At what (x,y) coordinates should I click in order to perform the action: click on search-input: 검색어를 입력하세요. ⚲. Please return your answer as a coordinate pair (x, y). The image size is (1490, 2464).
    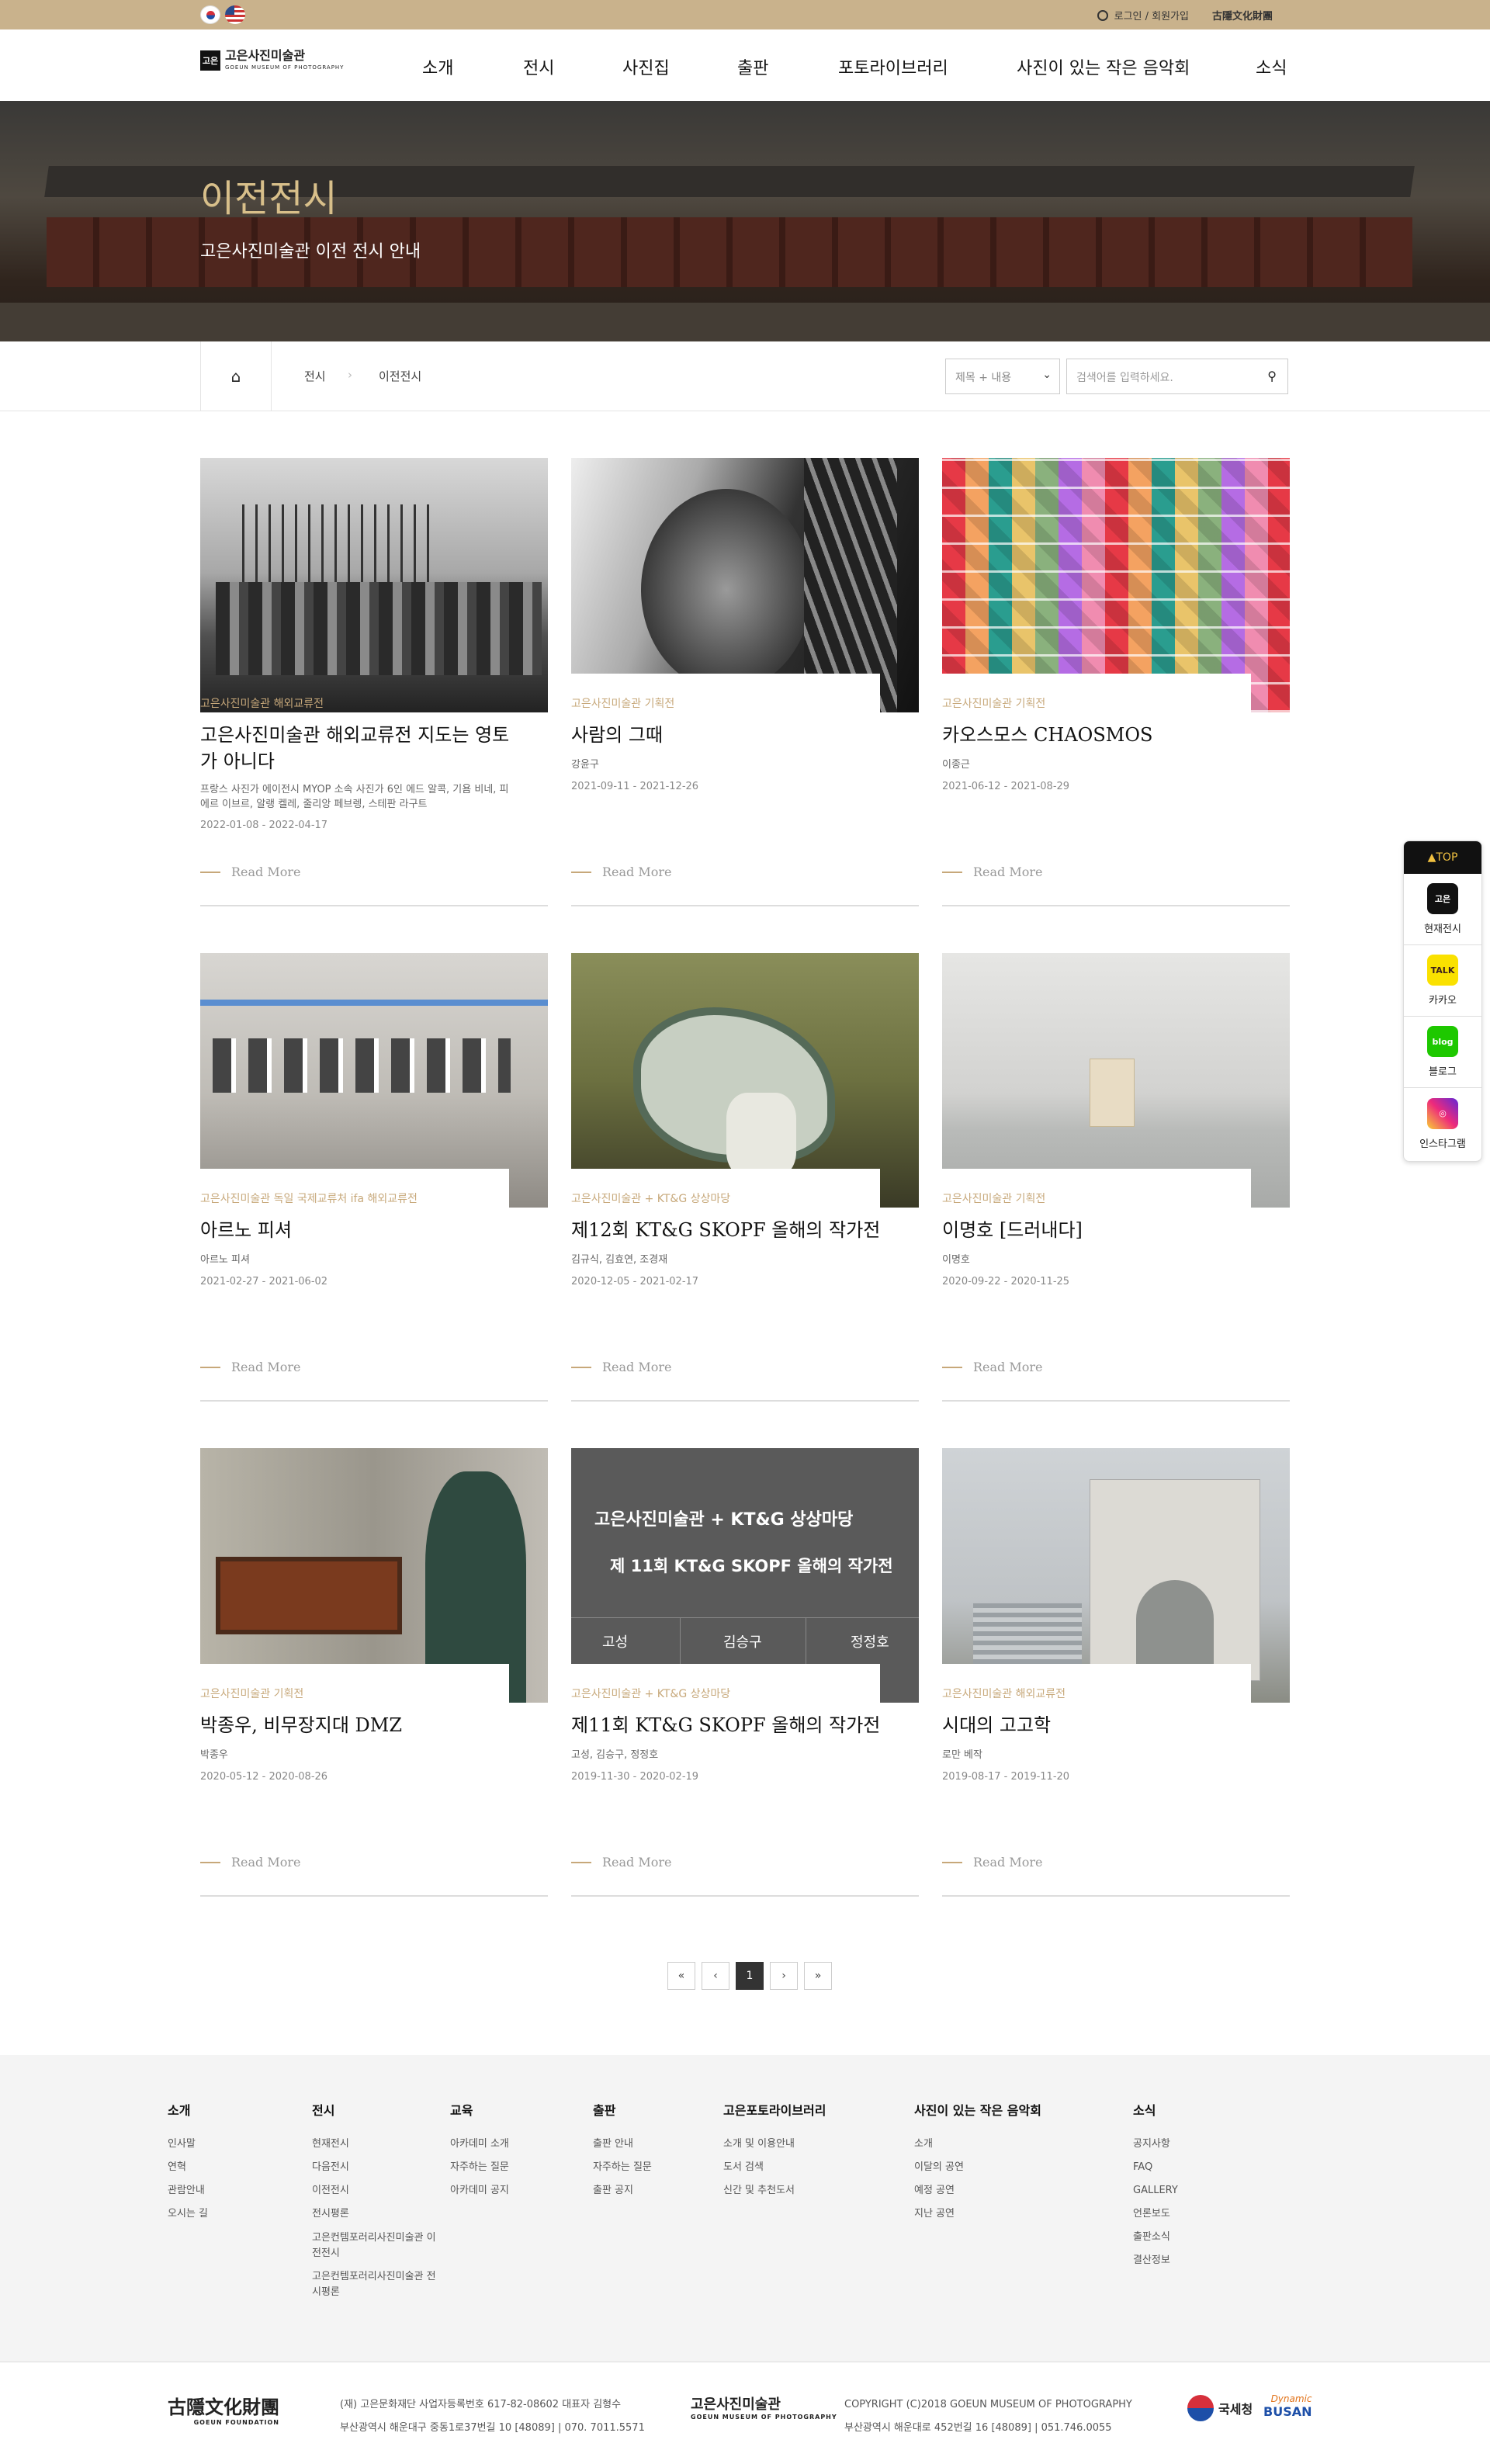
    Looking at the image, I should click on (1177, 376).